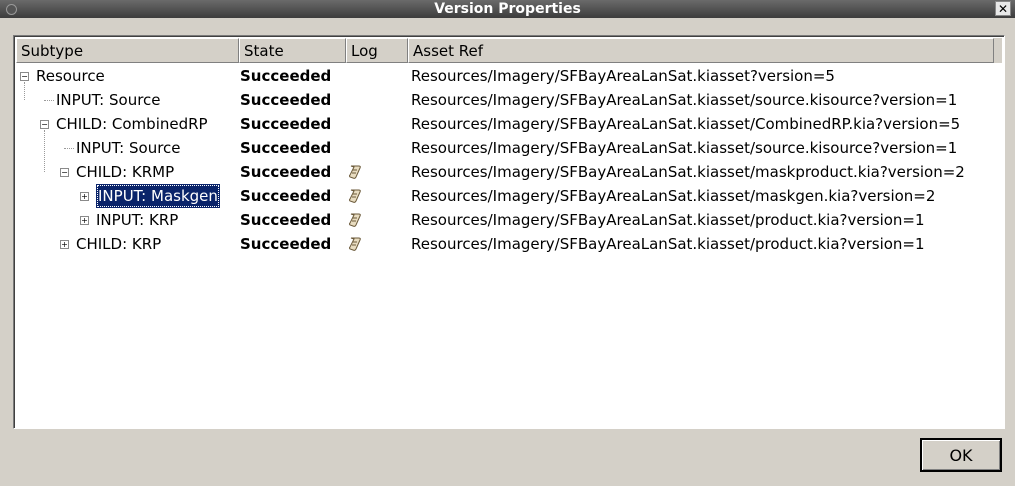 The image size is (1015, 486). I want to click on title-bar: Version Properties ✕, so click(507, 9).